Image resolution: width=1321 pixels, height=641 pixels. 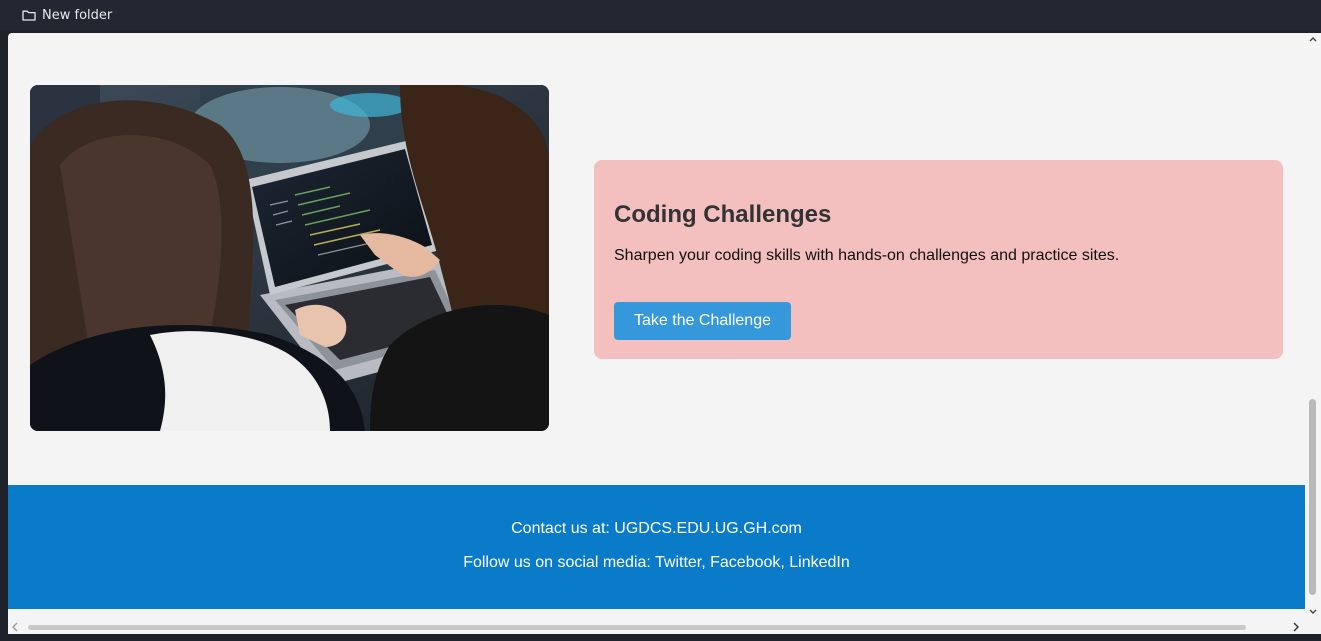 I want to click on window-bottom-edge, so click(x=660, y=637).